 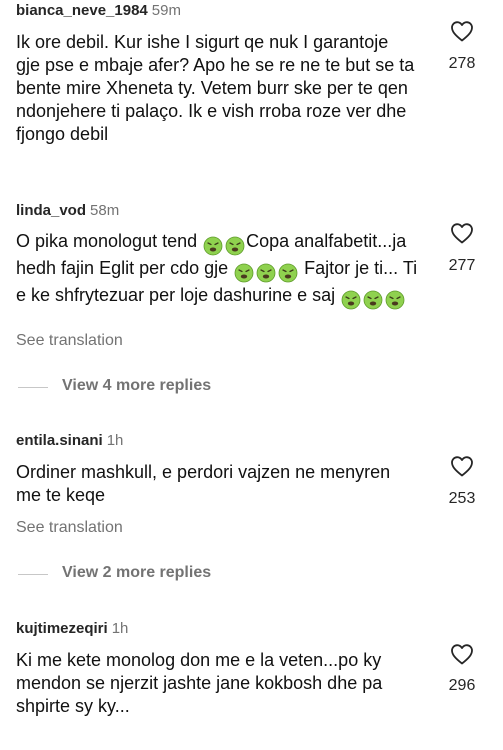 I want to click on like-count: 278, so click(x=462, y=63).